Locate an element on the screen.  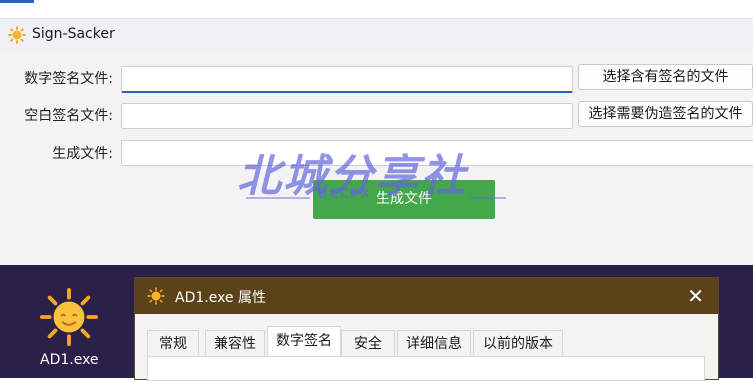
tab-general: 常规 is located at coordinates (173, 343).